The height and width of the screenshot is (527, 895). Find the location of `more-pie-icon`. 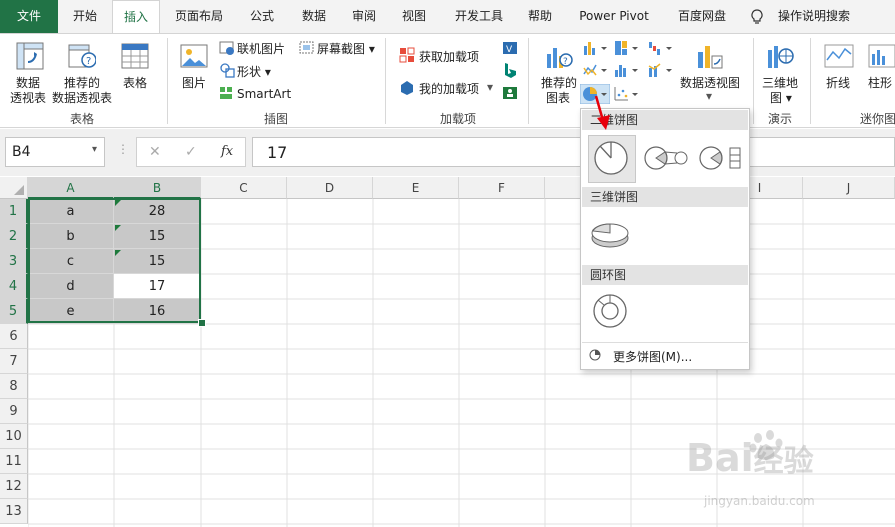

more-pie-icon is located at coordinates (595, 355).